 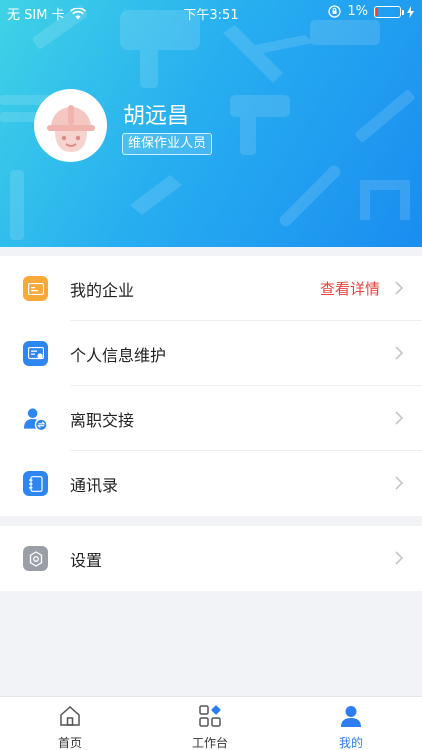 What do you see at coordinates (371, 11) in the screenshot?
I see `status-right: 1%` at bounding box center [371, 11].